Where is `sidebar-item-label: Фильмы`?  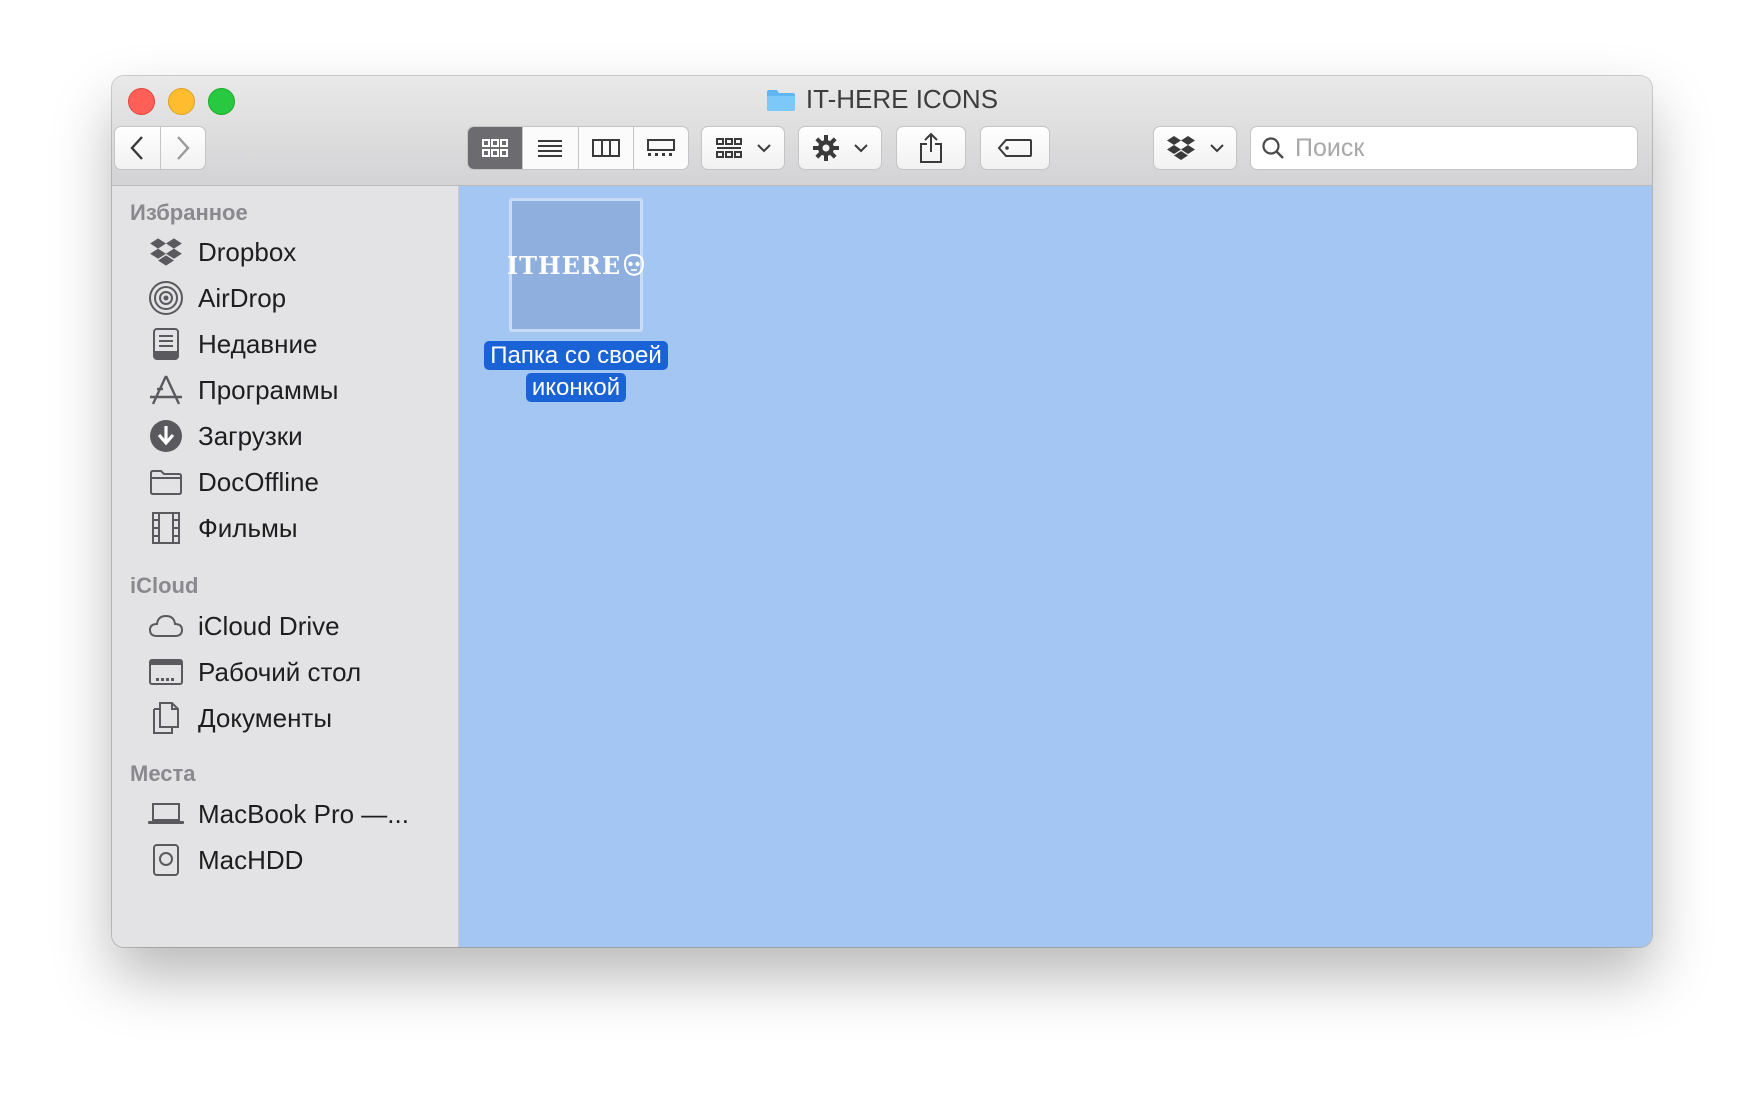
sidebar-item-label: Фильмы is located at coordinates (248, 527).